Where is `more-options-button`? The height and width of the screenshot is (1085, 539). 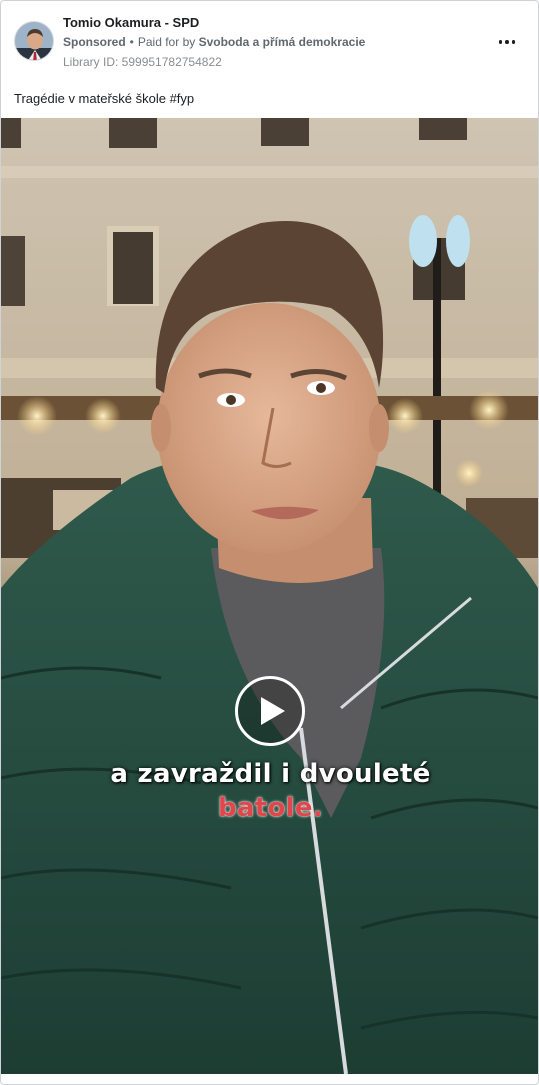 more-options-button is located at coordinates (507, 42).